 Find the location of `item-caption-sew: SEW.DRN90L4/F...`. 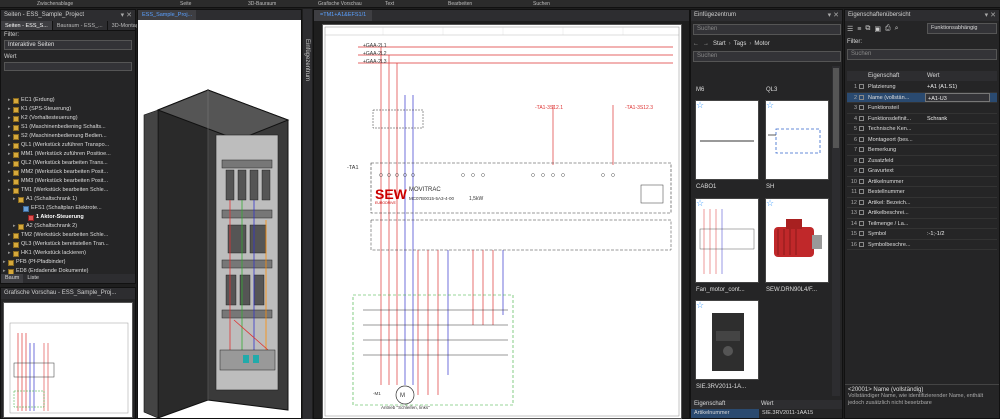

item-caption-sew: SEW.DRN90L4/F... is located at coordinates (796, 290).